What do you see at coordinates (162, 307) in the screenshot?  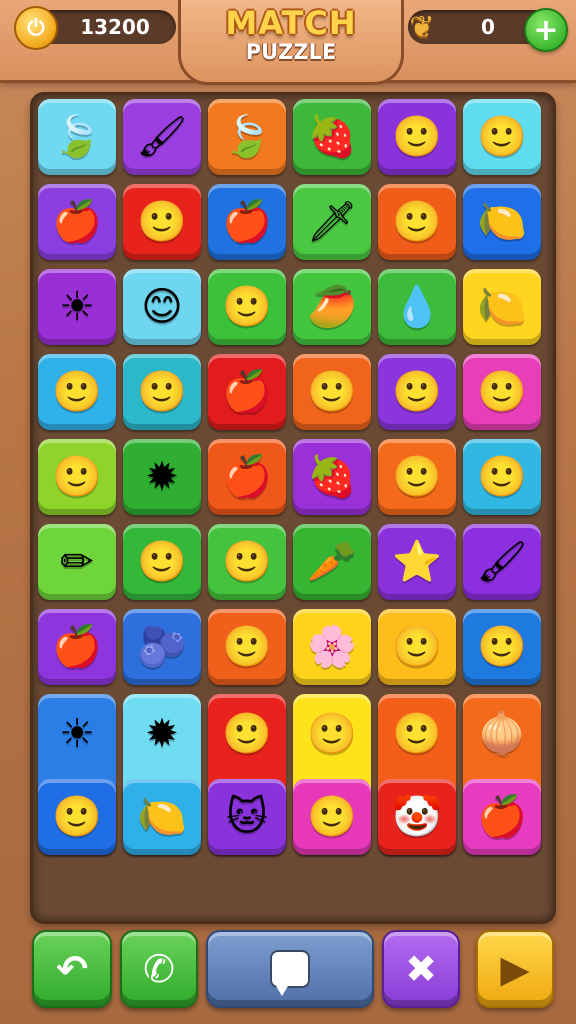 I see `tile-blob-face: 😊` at bounding box center [162, 307].